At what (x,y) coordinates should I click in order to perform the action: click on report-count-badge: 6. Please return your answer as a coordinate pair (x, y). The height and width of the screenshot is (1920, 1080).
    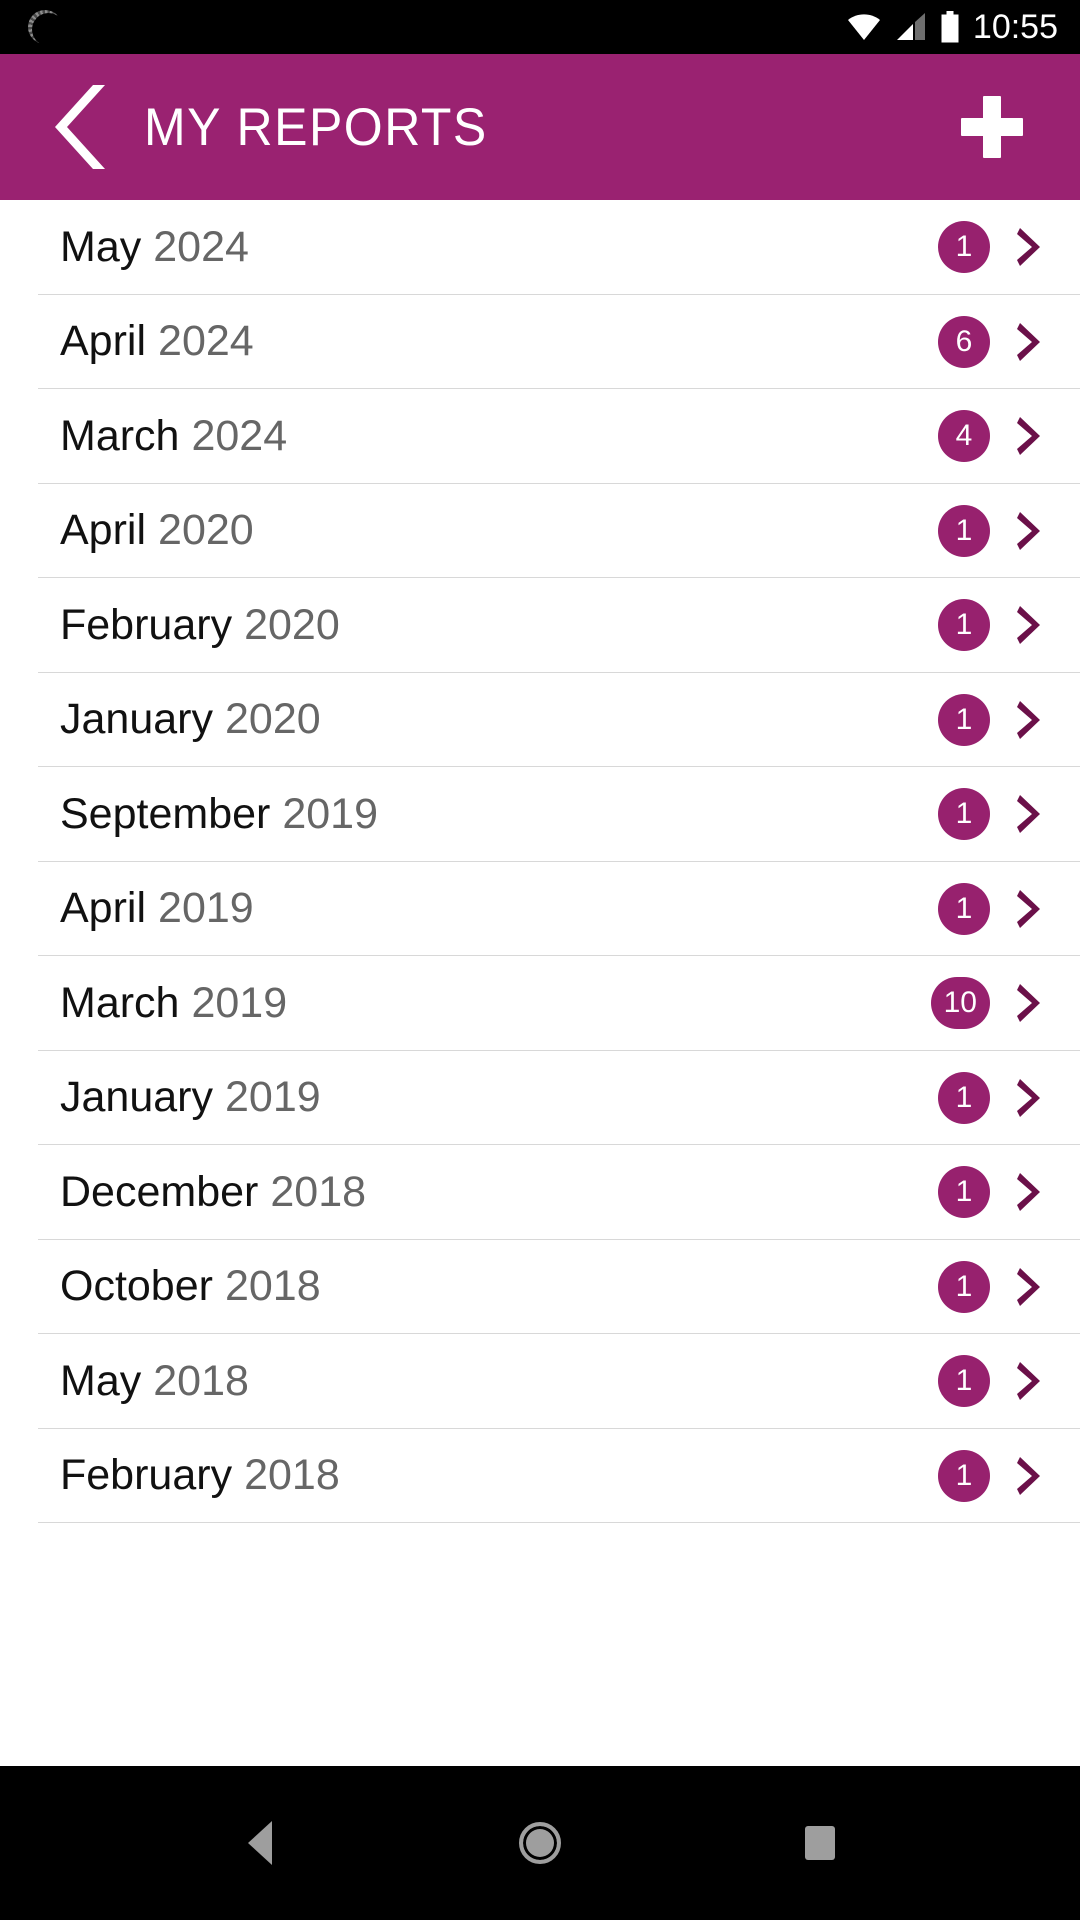
    Looking at the image, I should click on (964, 341).